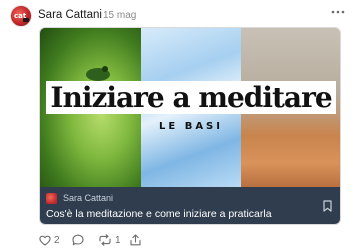 The height and width of the screenshot is (249, 356). I want to click on restack-icon, so click(105, 240).